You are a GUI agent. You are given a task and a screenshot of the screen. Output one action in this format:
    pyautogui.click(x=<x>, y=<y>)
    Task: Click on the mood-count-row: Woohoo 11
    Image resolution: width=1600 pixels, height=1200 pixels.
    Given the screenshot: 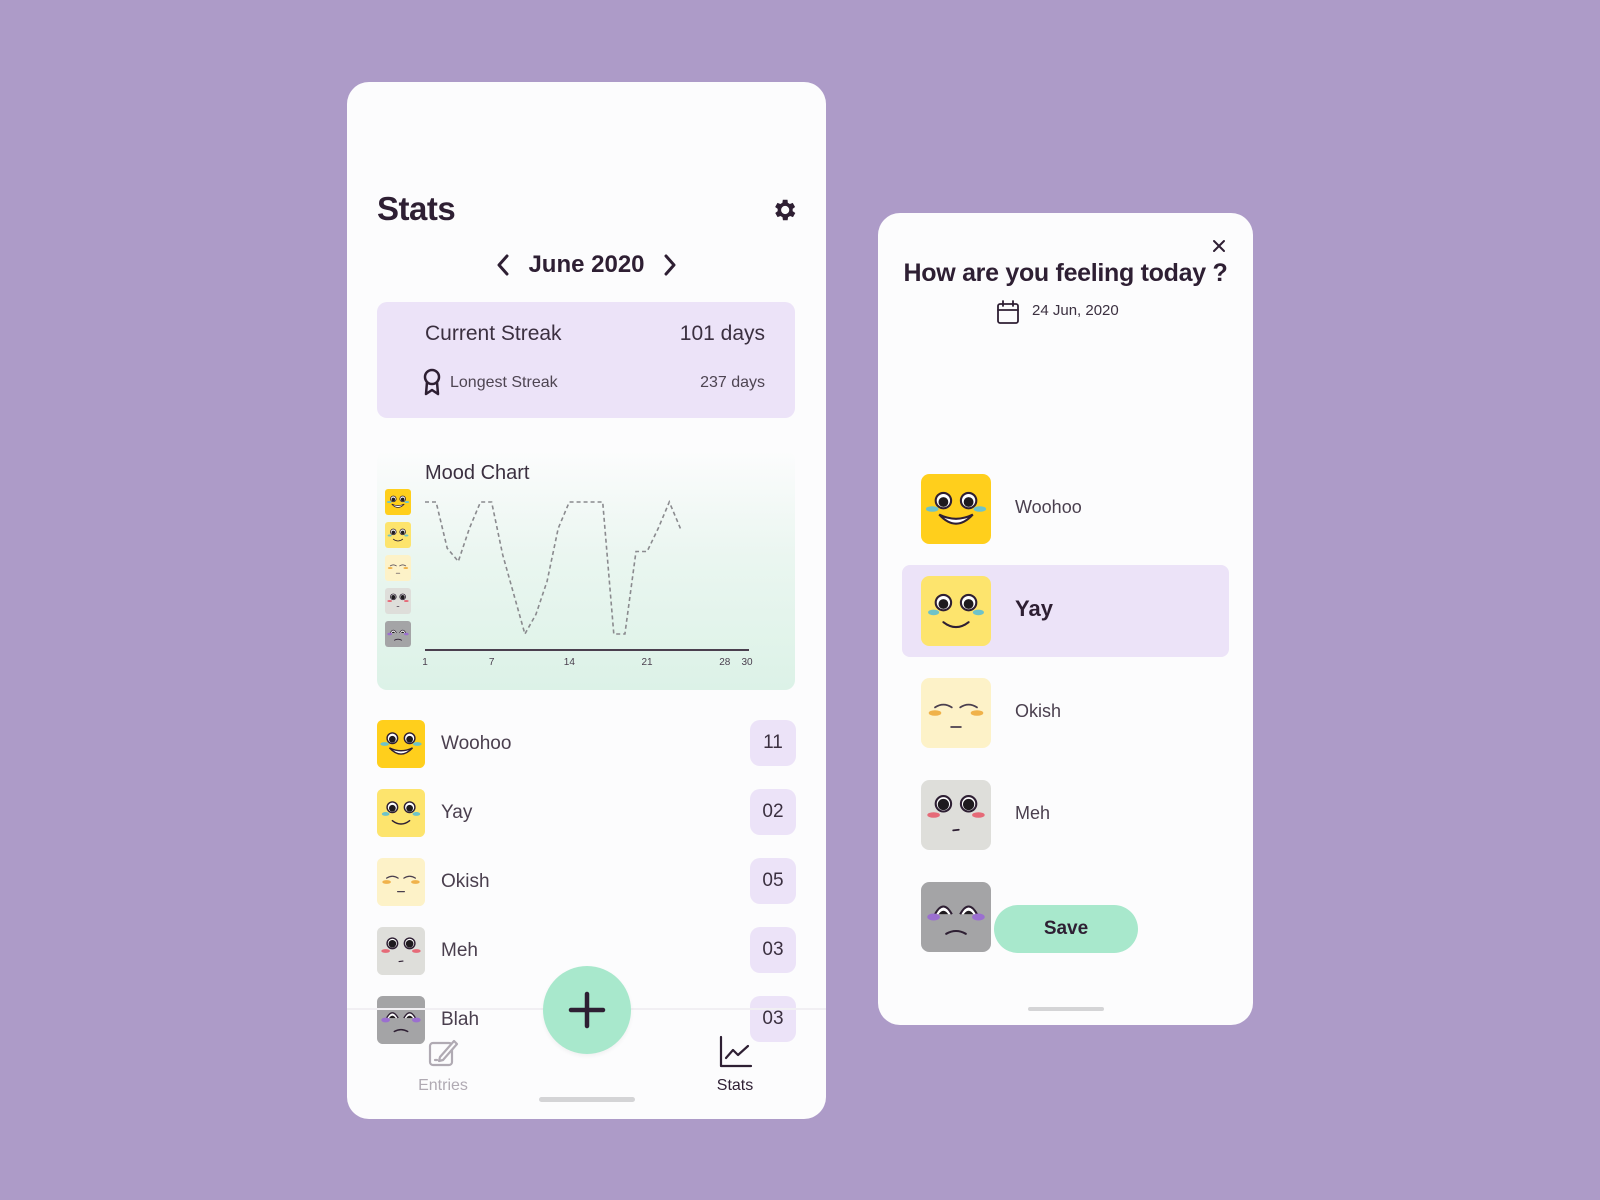 What is the action you would take?
    pyautogui.click(x=586, y=754)
    